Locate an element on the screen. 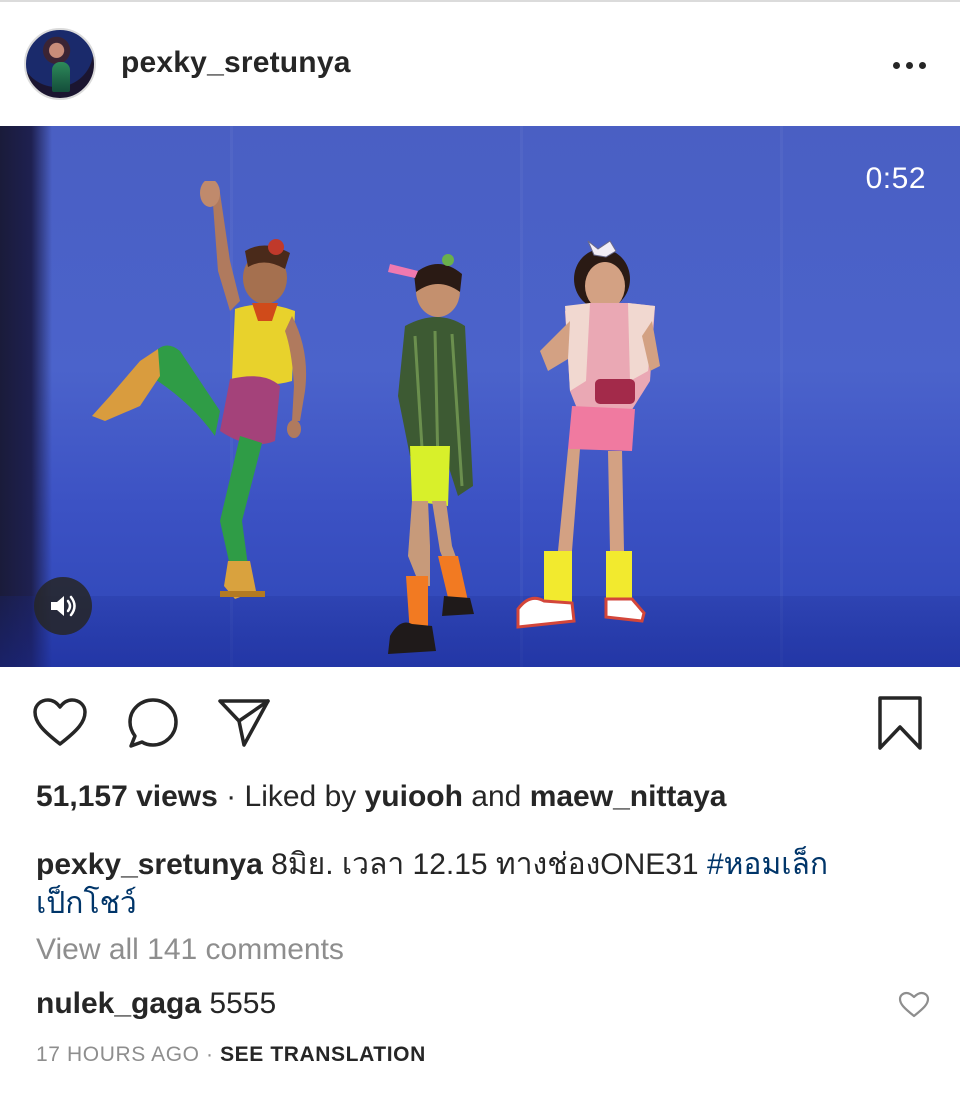 The height and width of the screenshot is (1110, 960). view-all-comments-link: View all 141 comments is located at coordinates (190, 950).